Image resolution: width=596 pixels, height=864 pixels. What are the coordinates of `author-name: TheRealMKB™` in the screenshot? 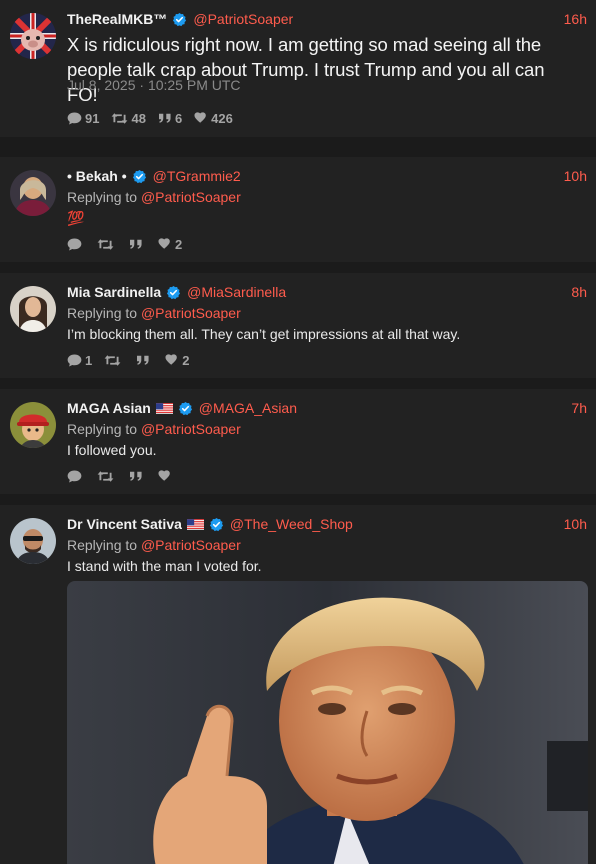 It's located at (117, 19).